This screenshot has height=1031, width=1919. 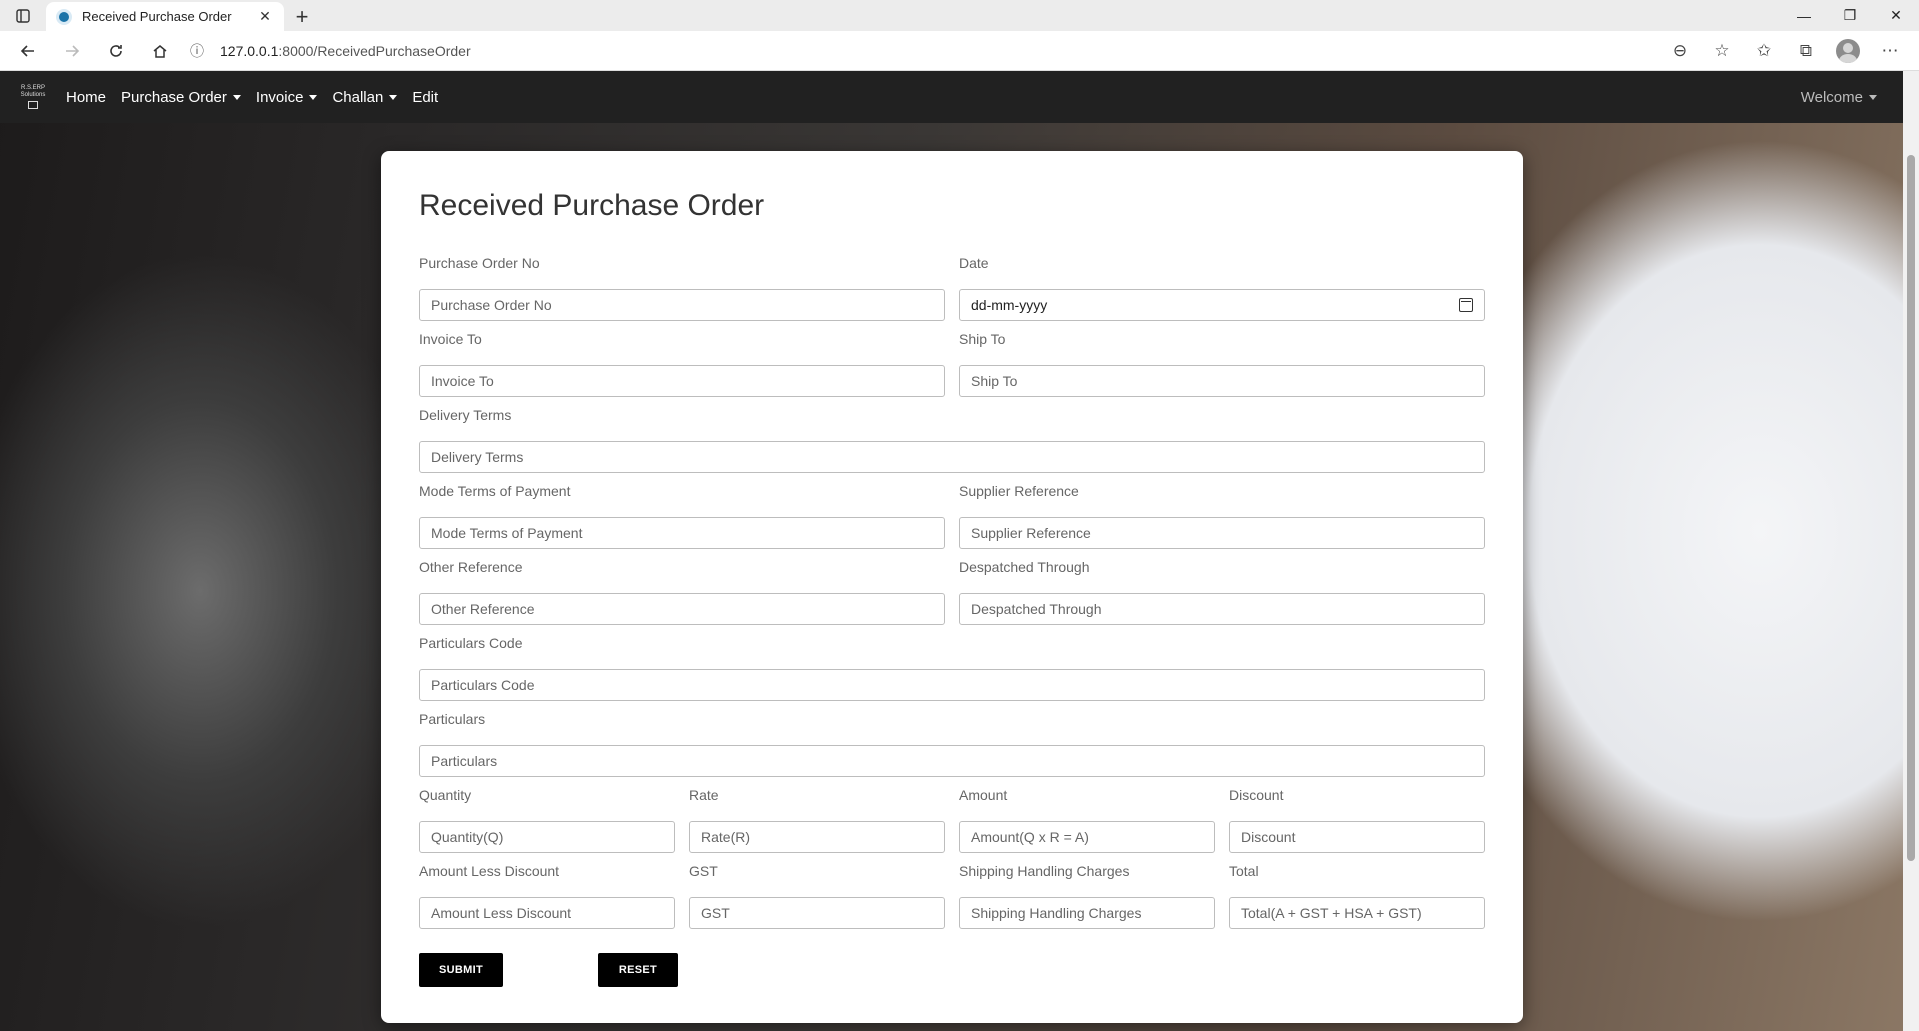 What do you see at coordinates (682, 381) in the screenshot?
I see `invoice-to-input: Invoice To` at bounding box center [682, 381].